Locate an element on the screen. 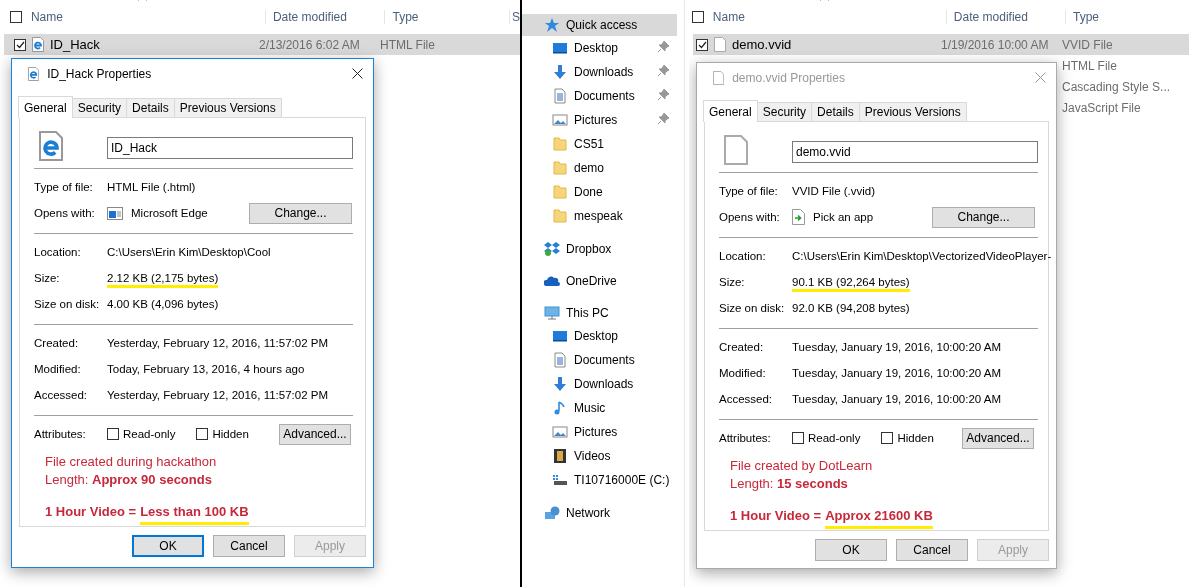 The height and width of the screenshot is (587, 1189). annotation-text: Length: 15 seconds is located at coordinates (789, 484).